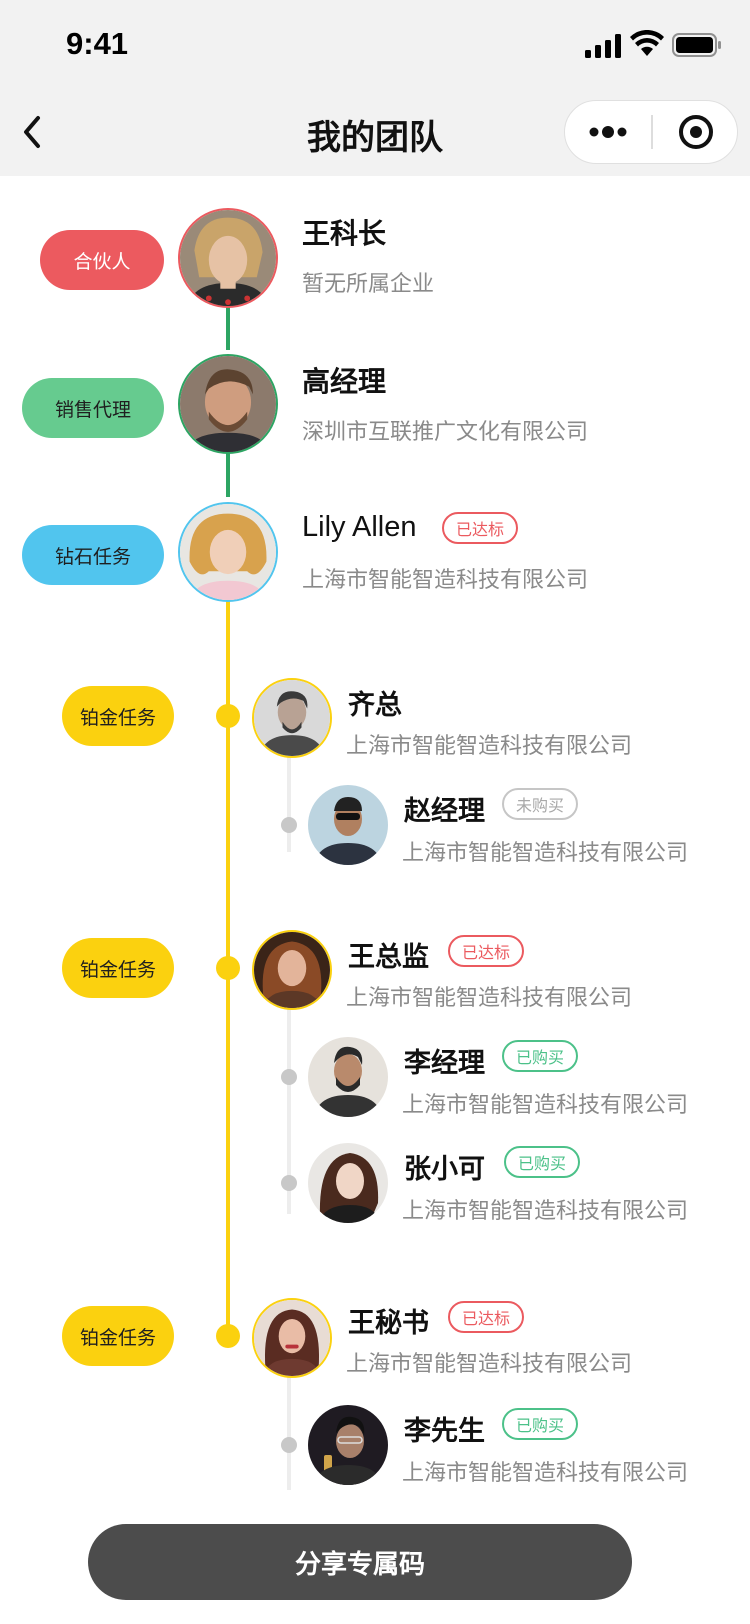 The image size is (750, 1624). What do you see at coordinates (102, 260) in the screenshot?
I see `role-badge-partner: 合伙人` at bounding box center [102, 260].